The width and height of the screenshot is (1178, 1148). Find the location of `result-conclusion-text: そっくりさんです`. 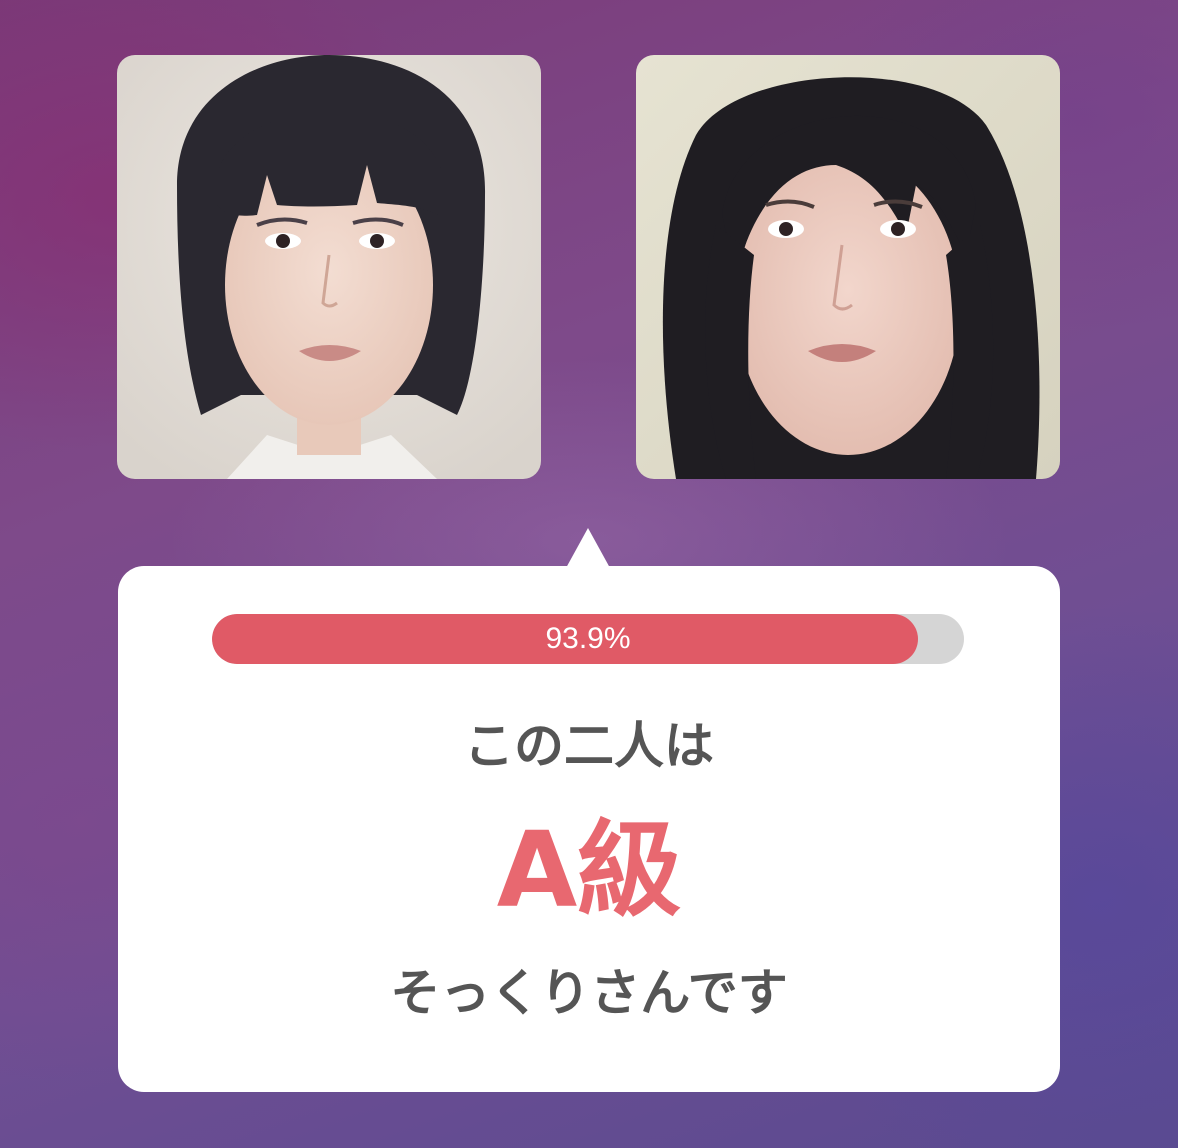

result-conclusion-text: そっくりさんです is located at coordinates (589, 993).